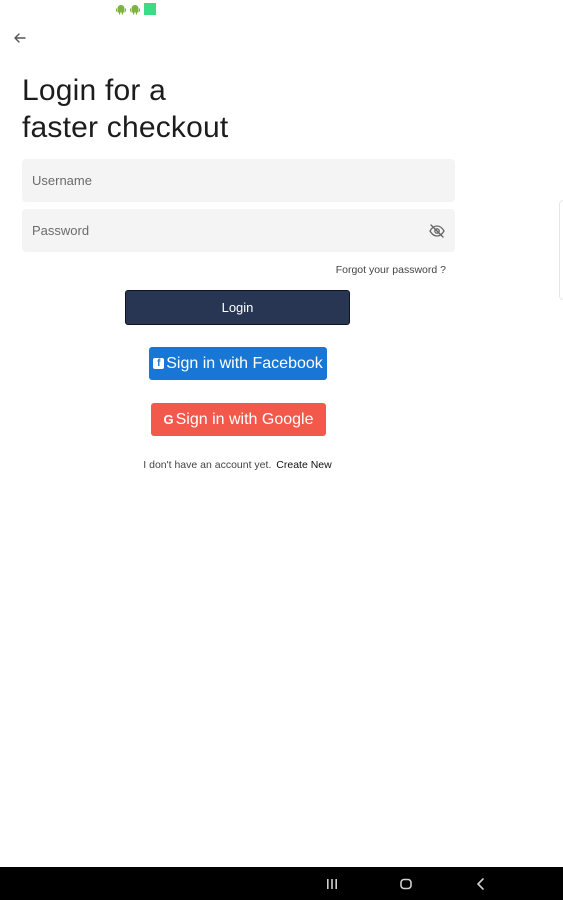  What do you see at coordinates (244, 419) in the screenshot?
I see `google-button-label: Sign in with Google` at bounding box center [244, 419].